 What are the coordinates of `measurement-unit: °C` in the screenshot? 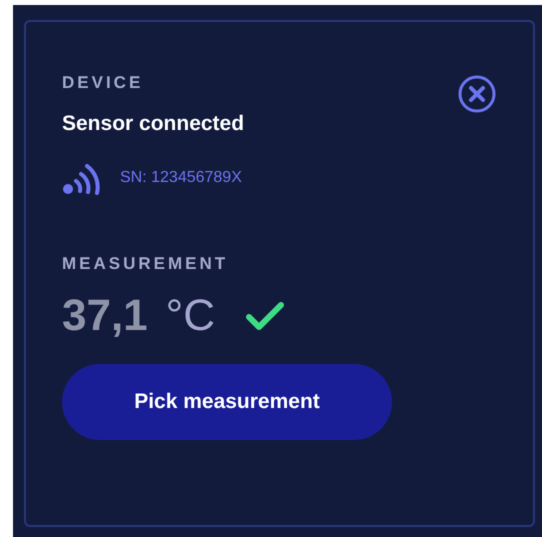 It's located at (191, 316).